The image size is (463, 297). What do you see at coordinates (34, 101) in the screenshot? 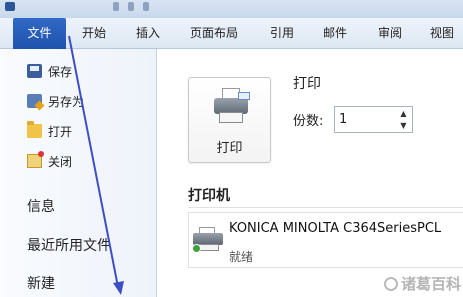
I see `save-as-icon` at bounding box center [34, 101].